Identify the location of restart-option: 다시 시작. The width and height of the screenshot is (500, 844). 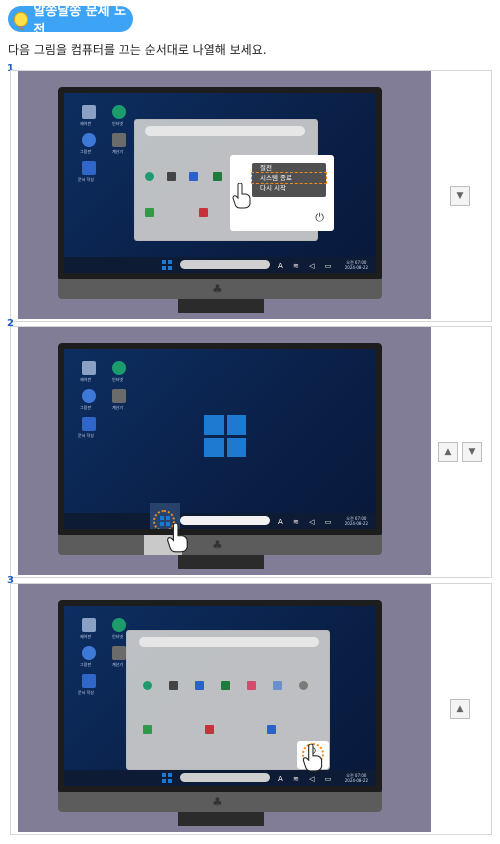
(289, 188).